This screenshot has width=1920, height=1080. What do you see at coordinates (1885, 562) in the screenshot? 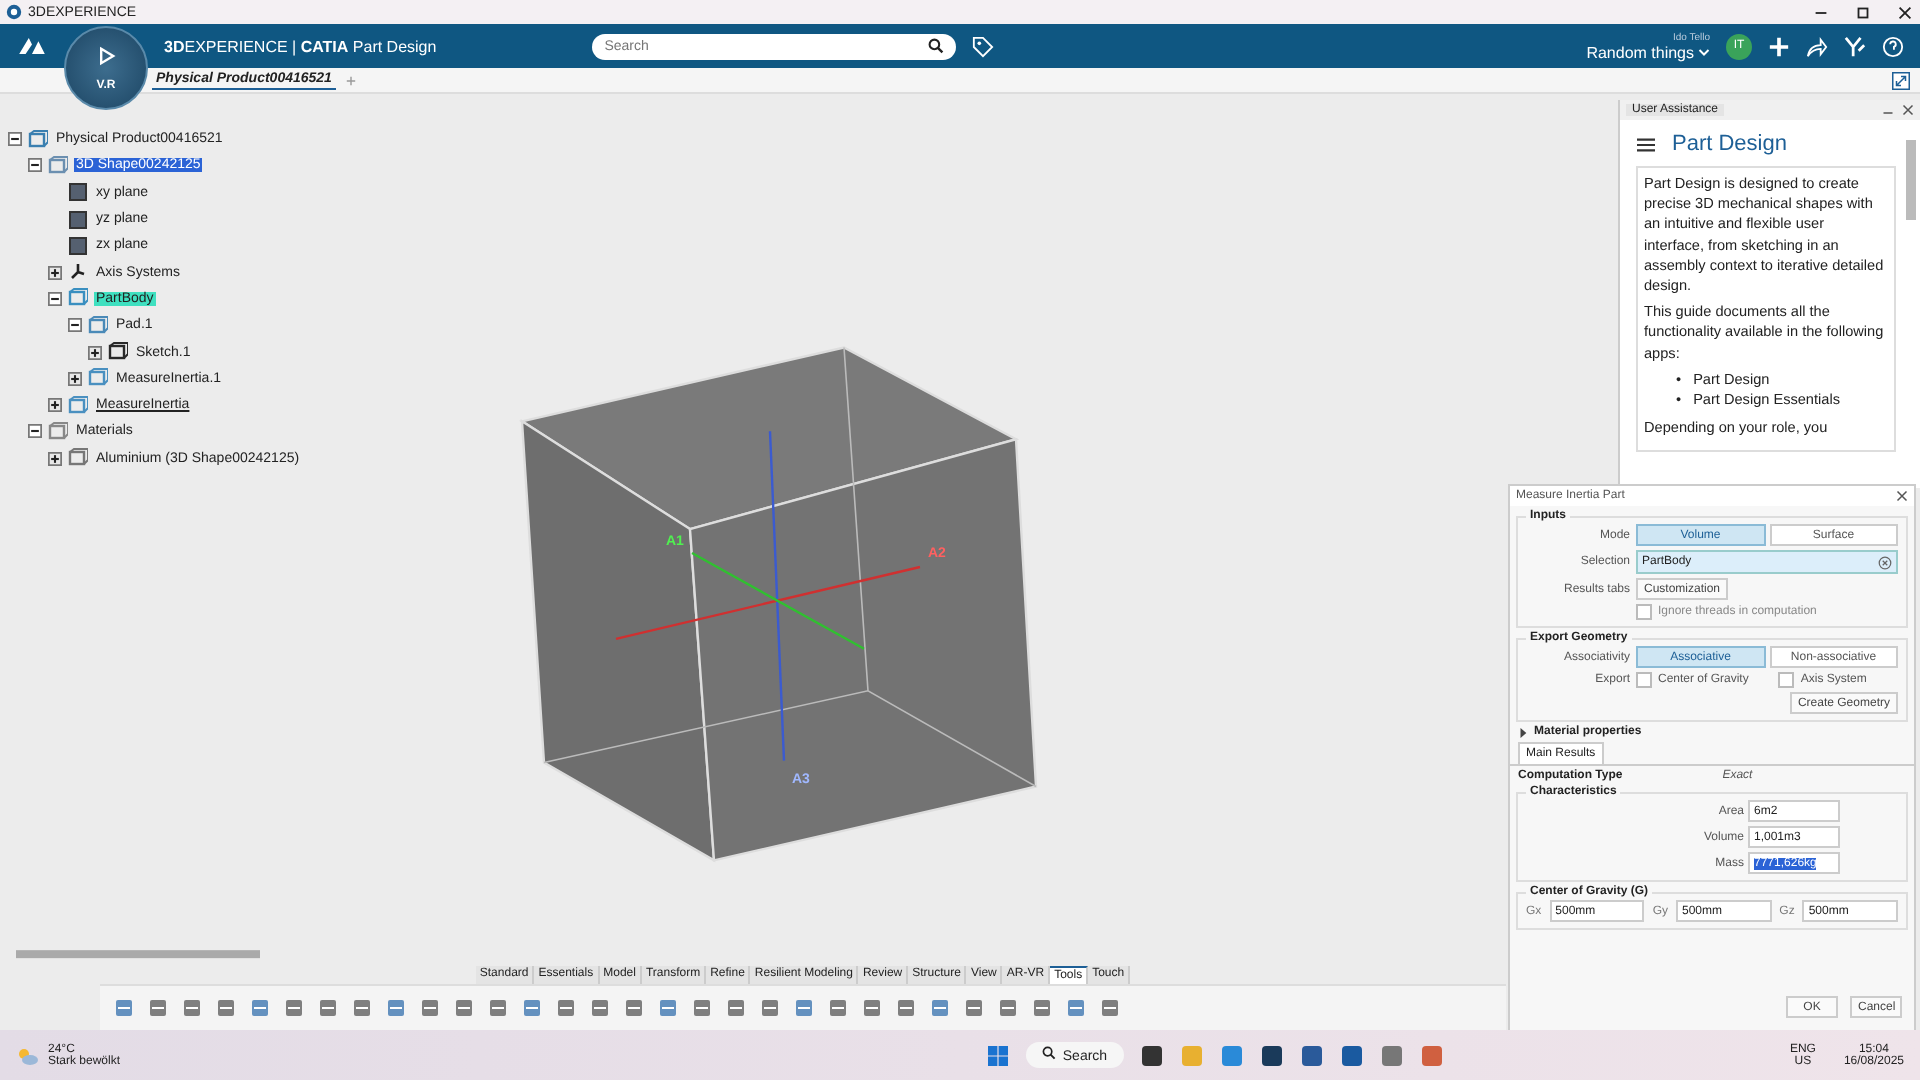
I see `clear-icon` at bounding box center [1885, 562].